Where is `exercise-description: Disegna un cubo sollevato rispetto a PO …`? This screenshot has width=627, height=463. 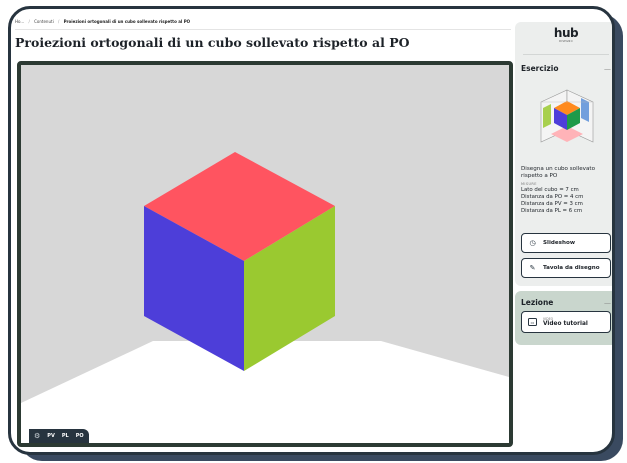
exercise-description: Disegna un cubo sollevato rispetto a PO … is located at coordinates (566, 190).